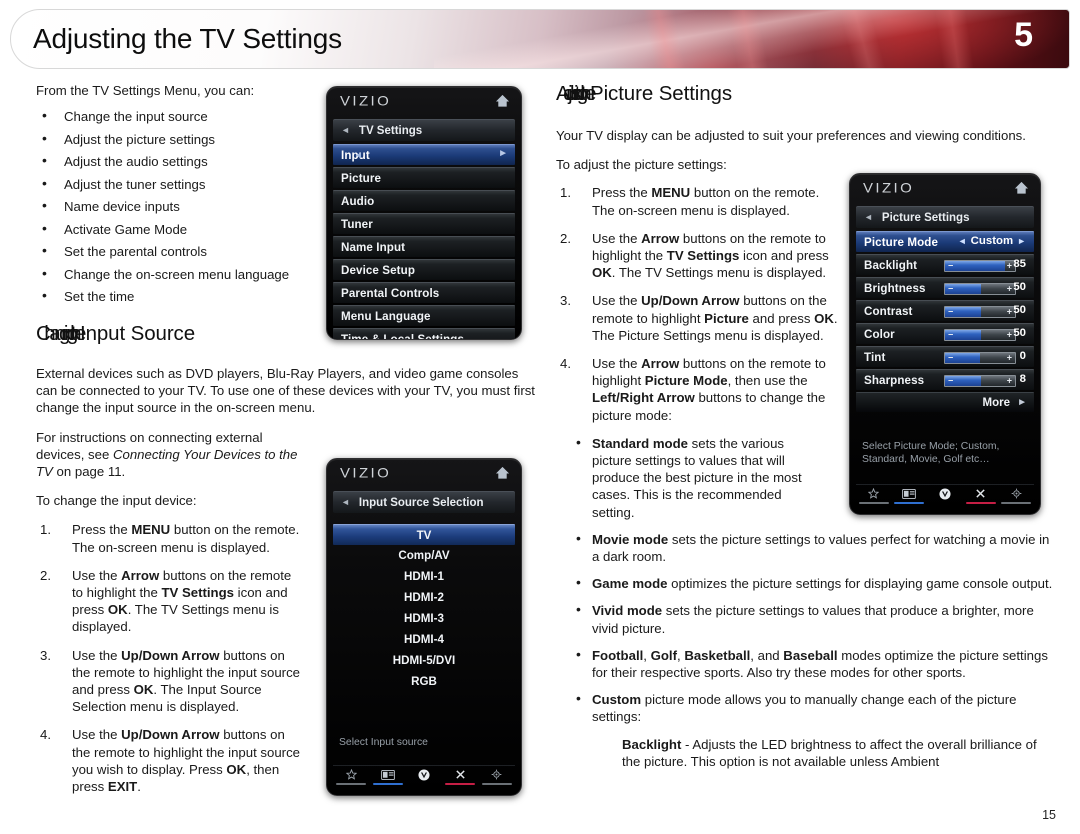 The width and height of the screenshot is (1080, 834). What do you see at coordinates (424, 246) in the screenshot?
I see `tv-settings-row-name-input: Name Input` at bounding box center [424, 246].